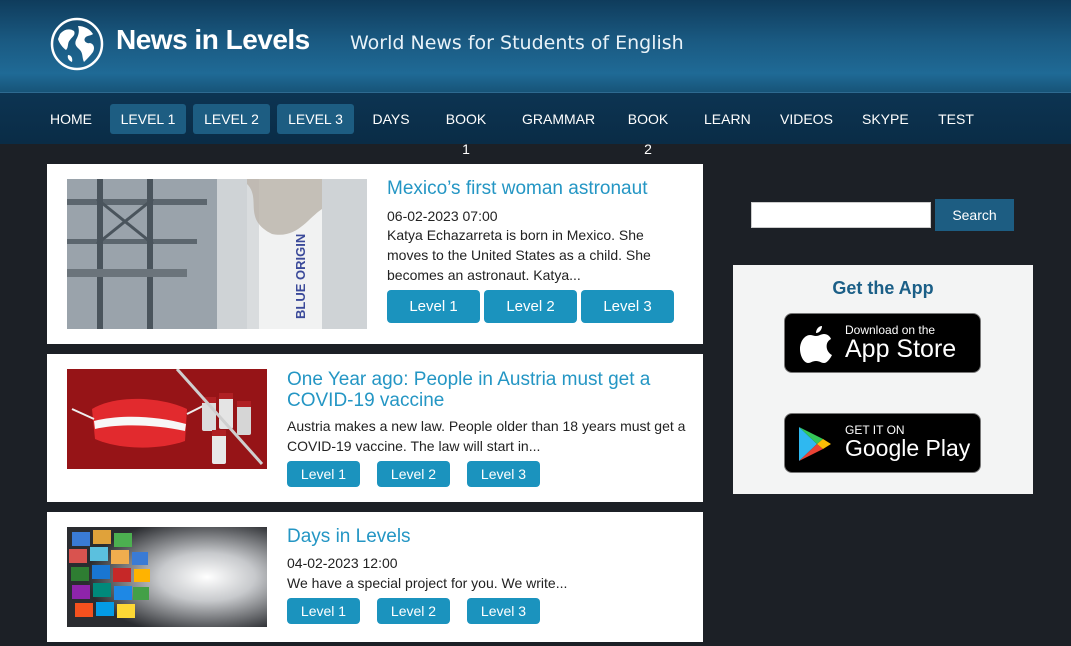 The width and height of the screenshot is (1071, 646). I want to click on nav-days: DAYS, so click(391, 119).